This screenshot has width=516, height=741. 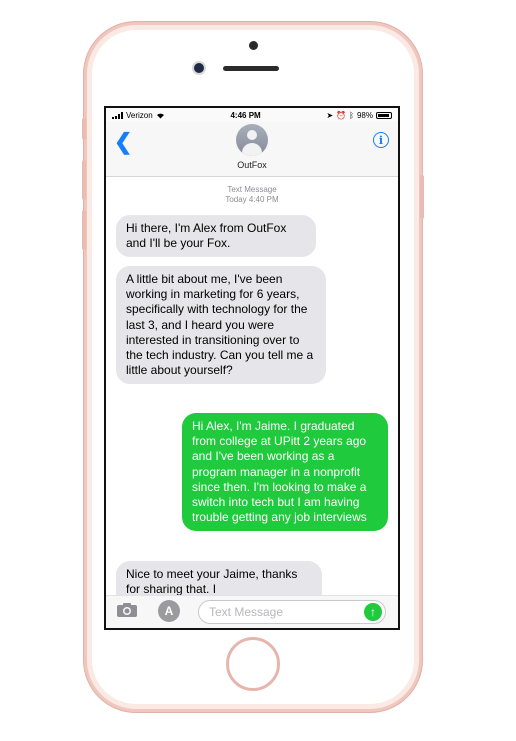 I want to click on wifi-icon, so click(x=160, y=115).